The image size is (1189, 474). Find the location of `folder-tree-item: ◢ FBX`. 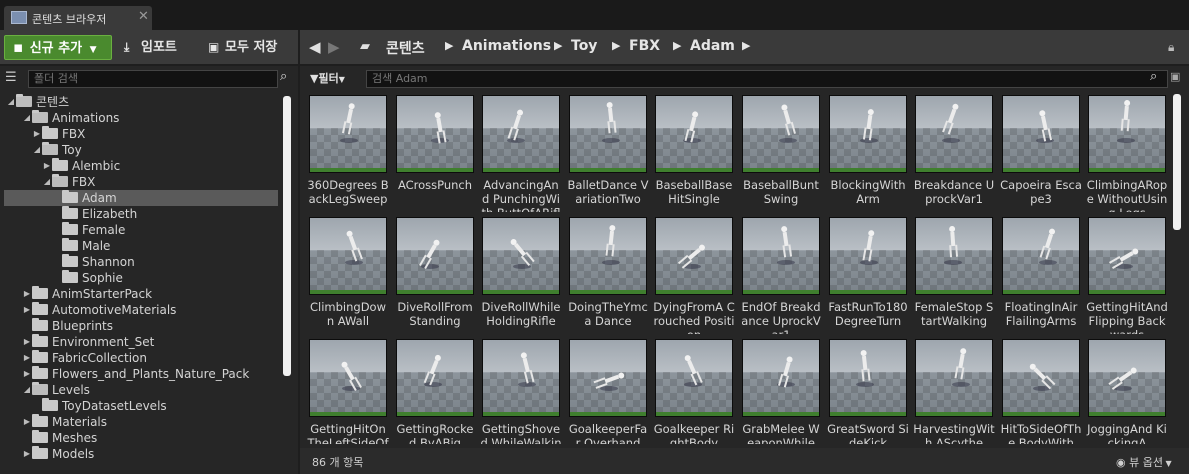

folder-tree-item: ◢ FBX is located at coordinates (141, 182).